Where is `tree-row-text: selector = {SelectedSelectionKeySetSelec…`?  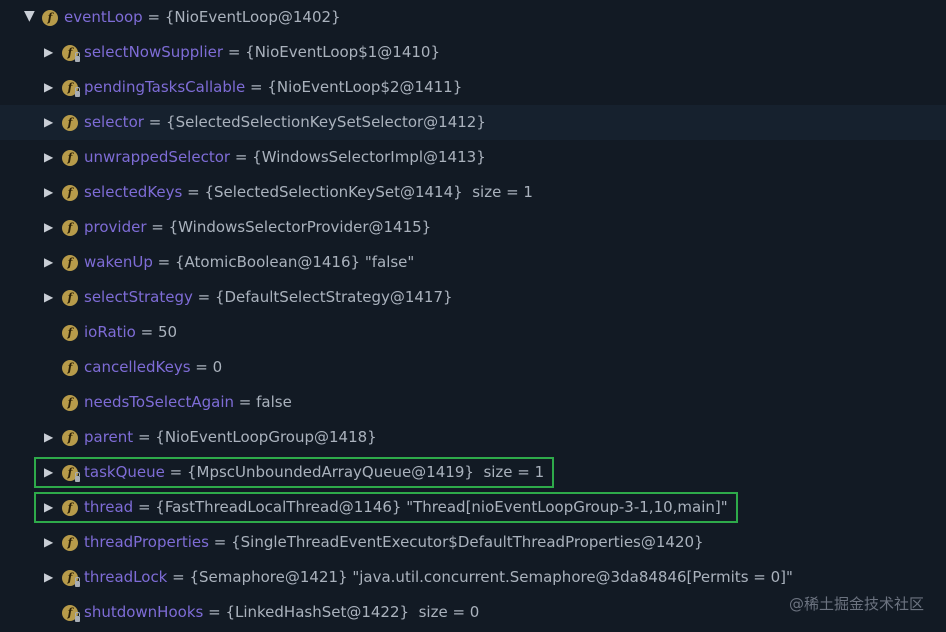 tree-row-text: selector = {SelectedSelectionKeySetSelec… is located at coordinates (285, 122).